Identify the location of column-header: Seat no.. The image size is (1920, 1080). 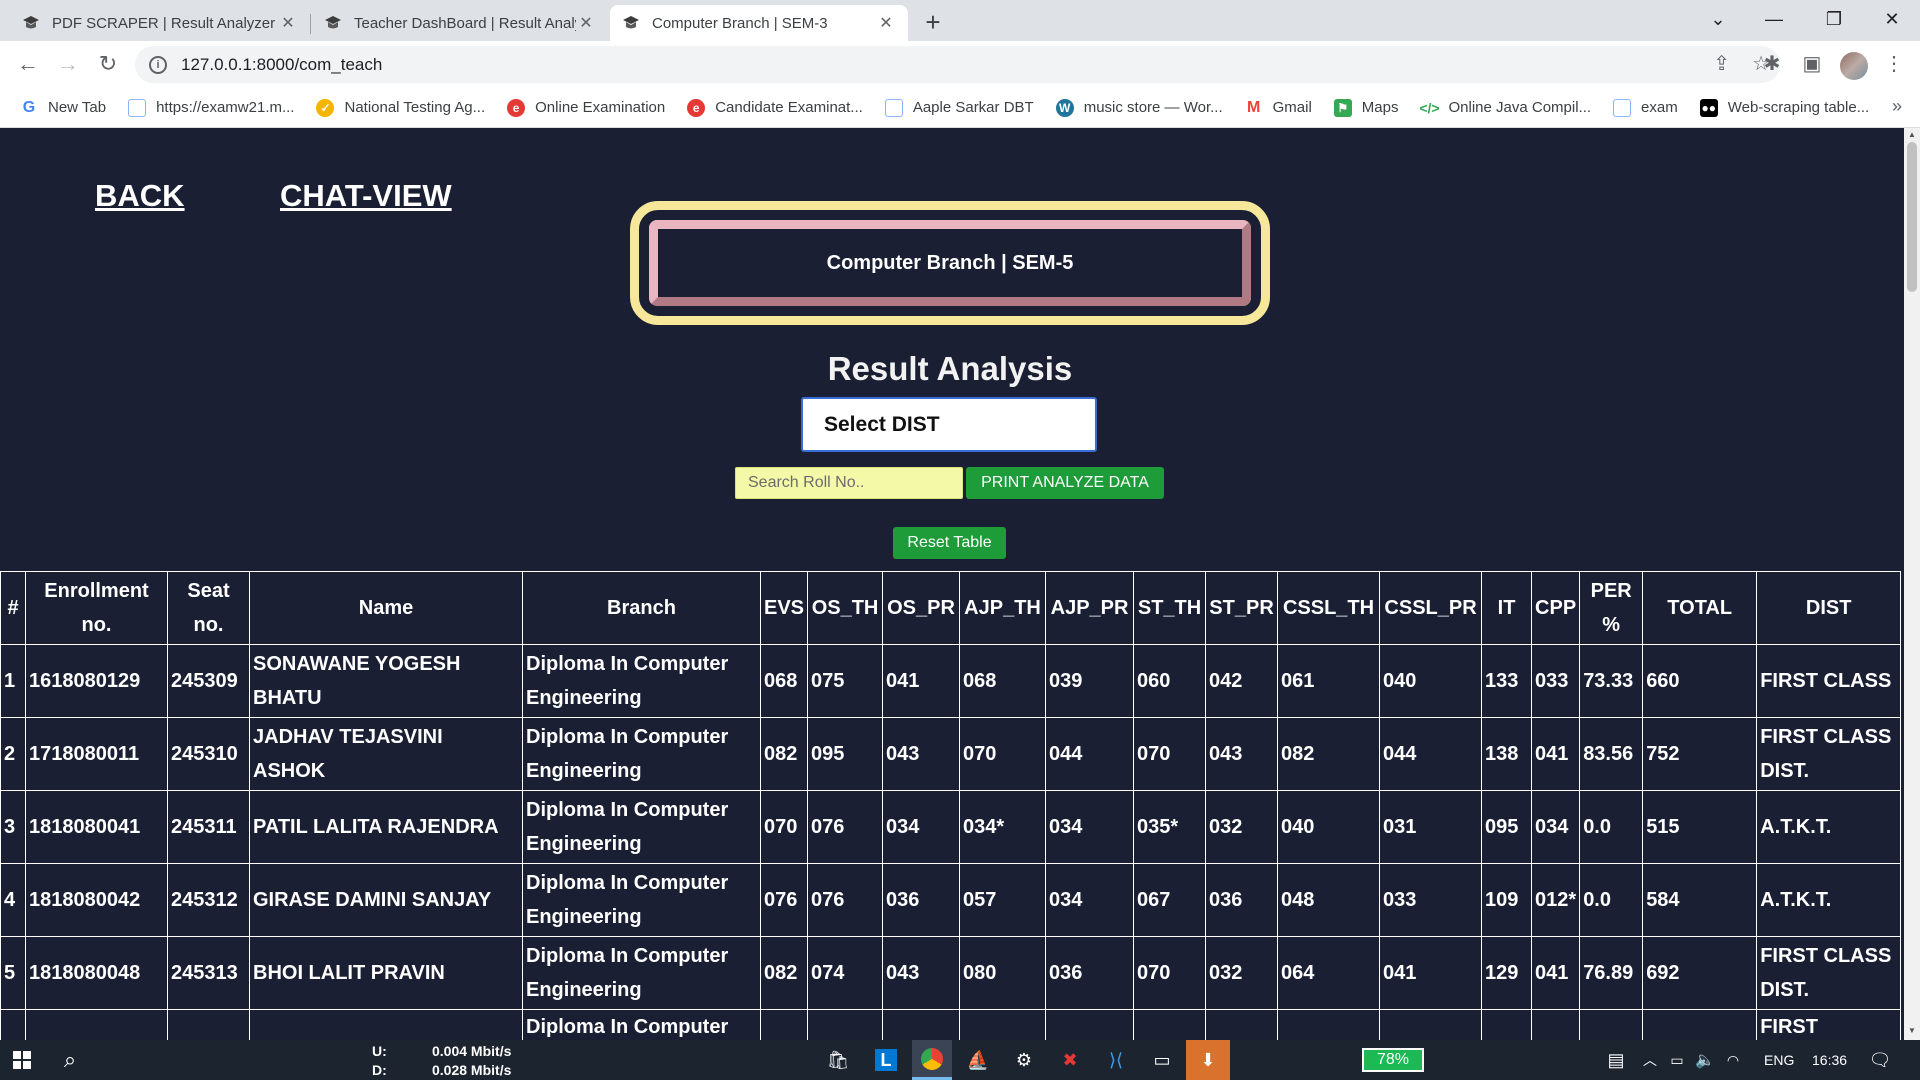
(208, 608).